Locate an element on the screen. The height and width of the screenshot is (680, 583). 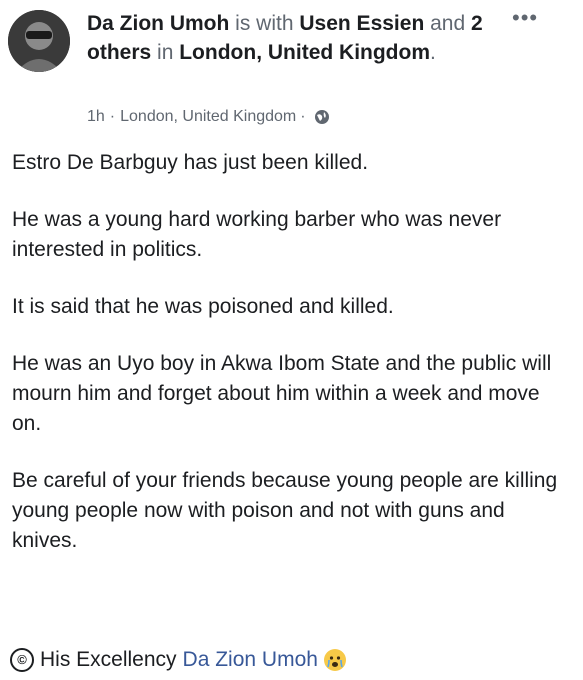
post-paragraph: Estro De Barbguy has just been killed. is located at coordinates (190, 162).